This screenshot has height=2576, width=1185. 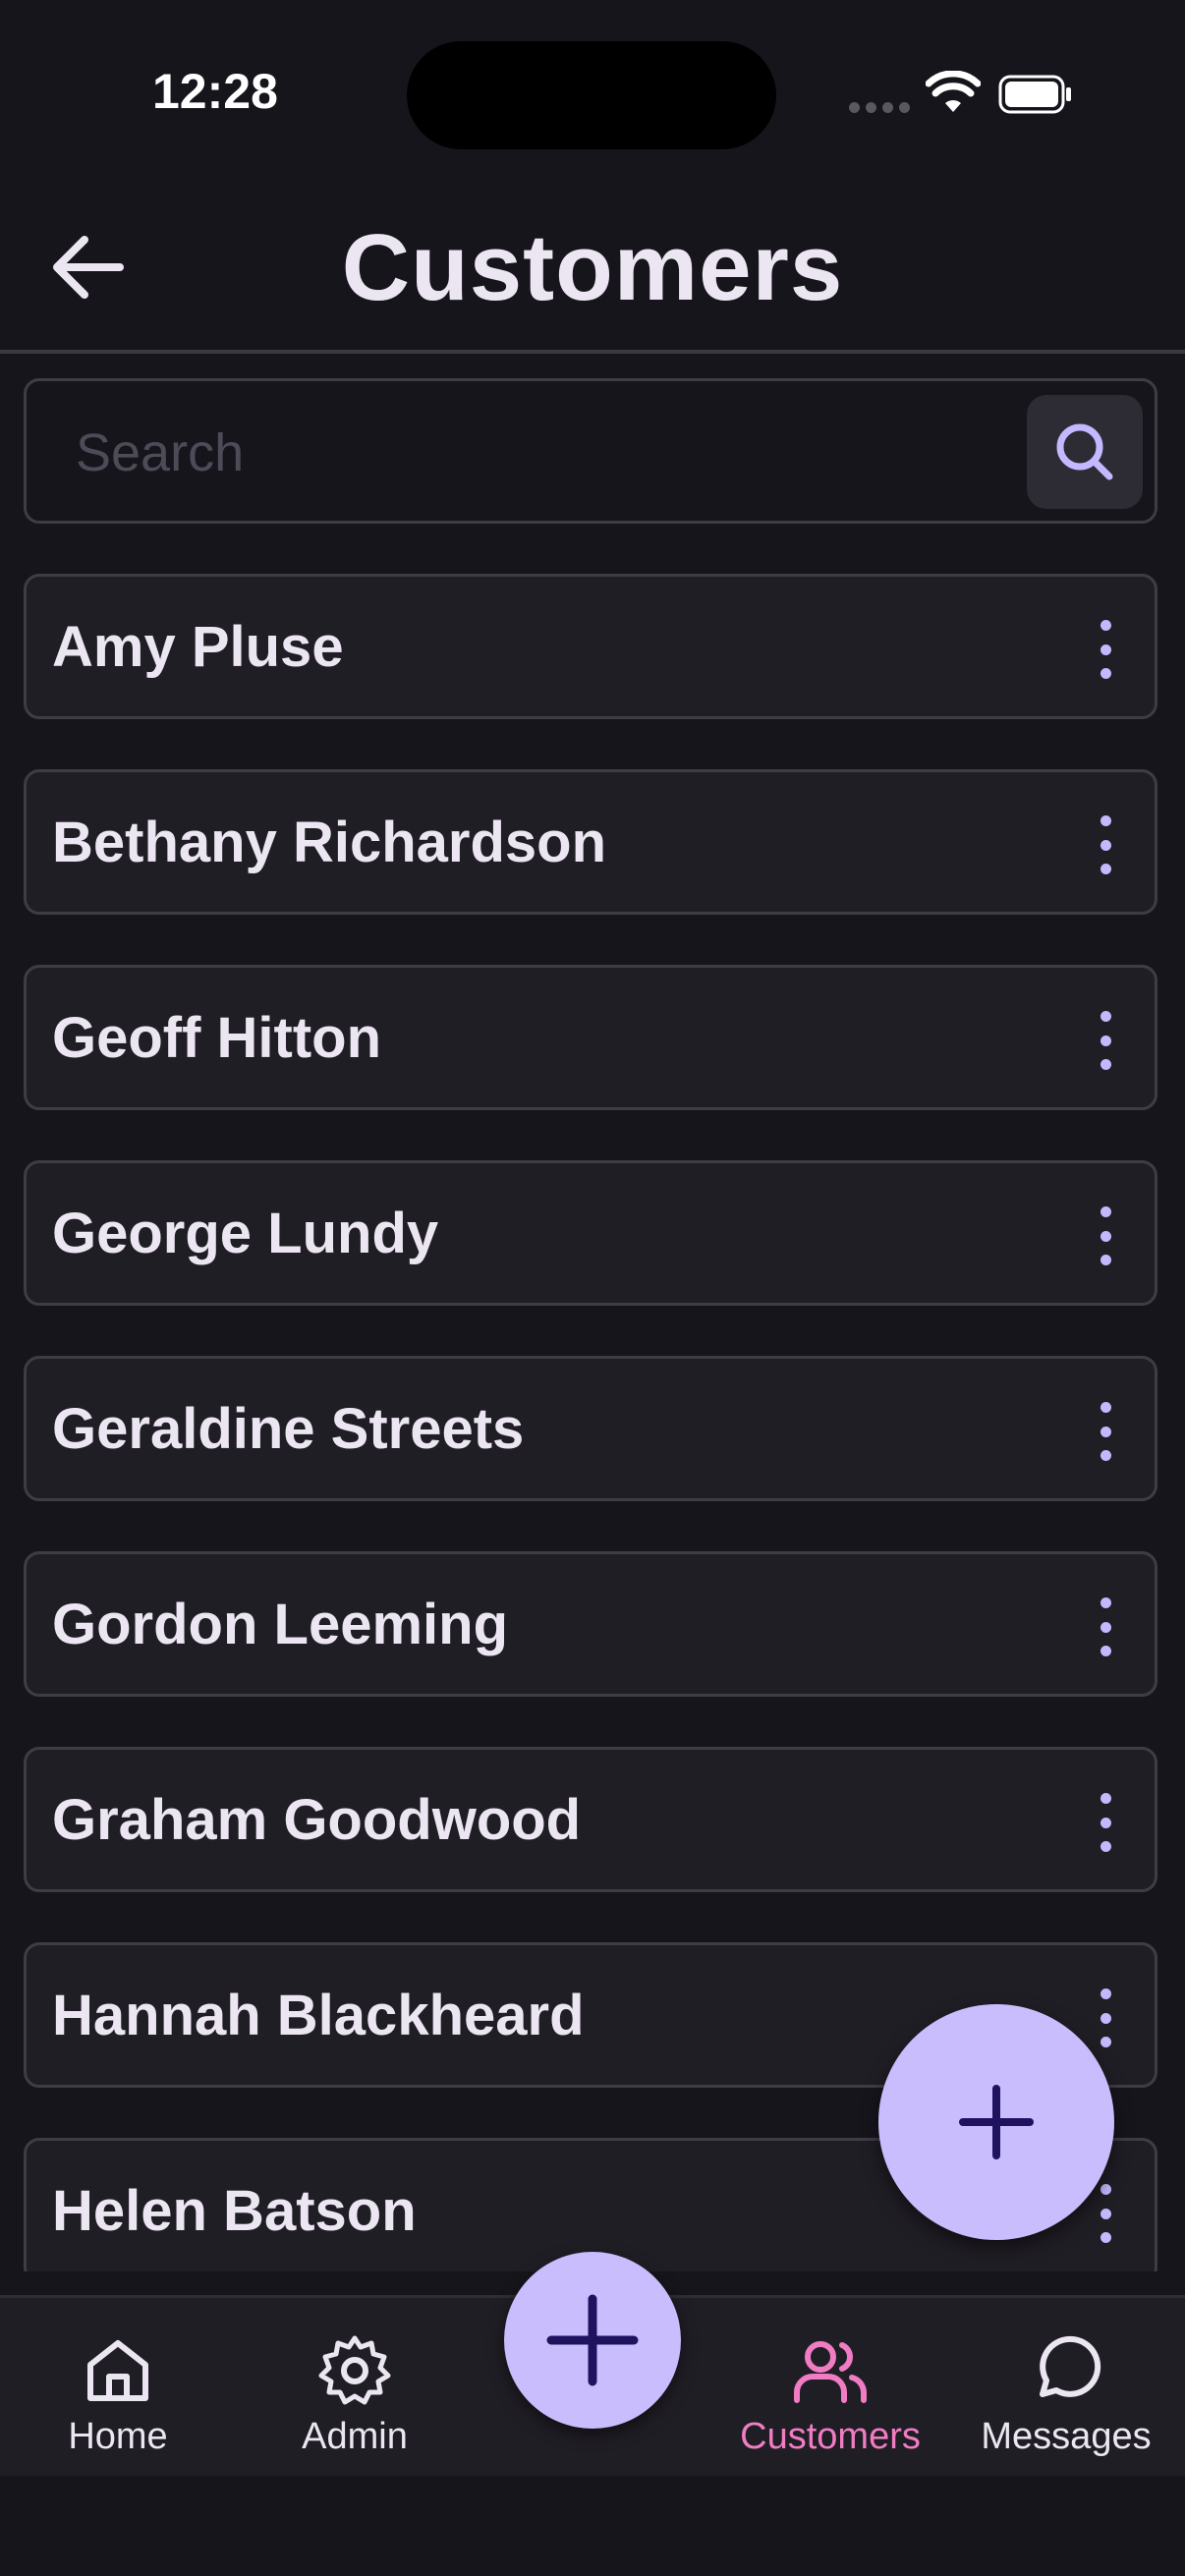 What do you see at coordinates (592, 2526) in the screenshot?
I see `home-indicator-area` at bounding box center [592, 2526].